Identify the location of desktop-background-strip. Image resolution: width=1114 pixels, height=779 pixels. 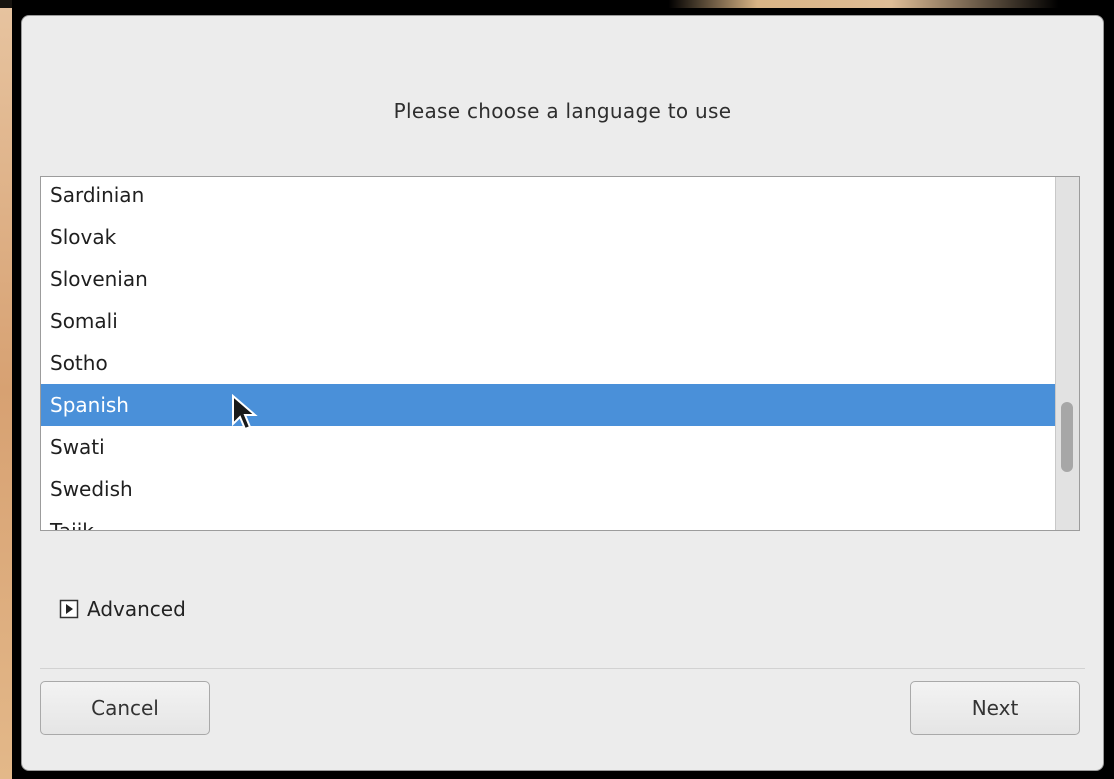
(6, 389).